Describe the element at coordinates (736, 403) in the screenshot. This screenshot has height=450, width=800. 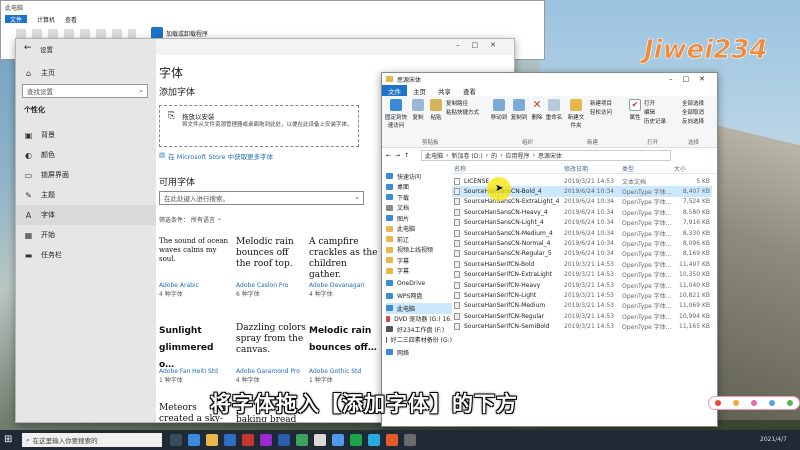
I see `orange-pen-icon` at that location.